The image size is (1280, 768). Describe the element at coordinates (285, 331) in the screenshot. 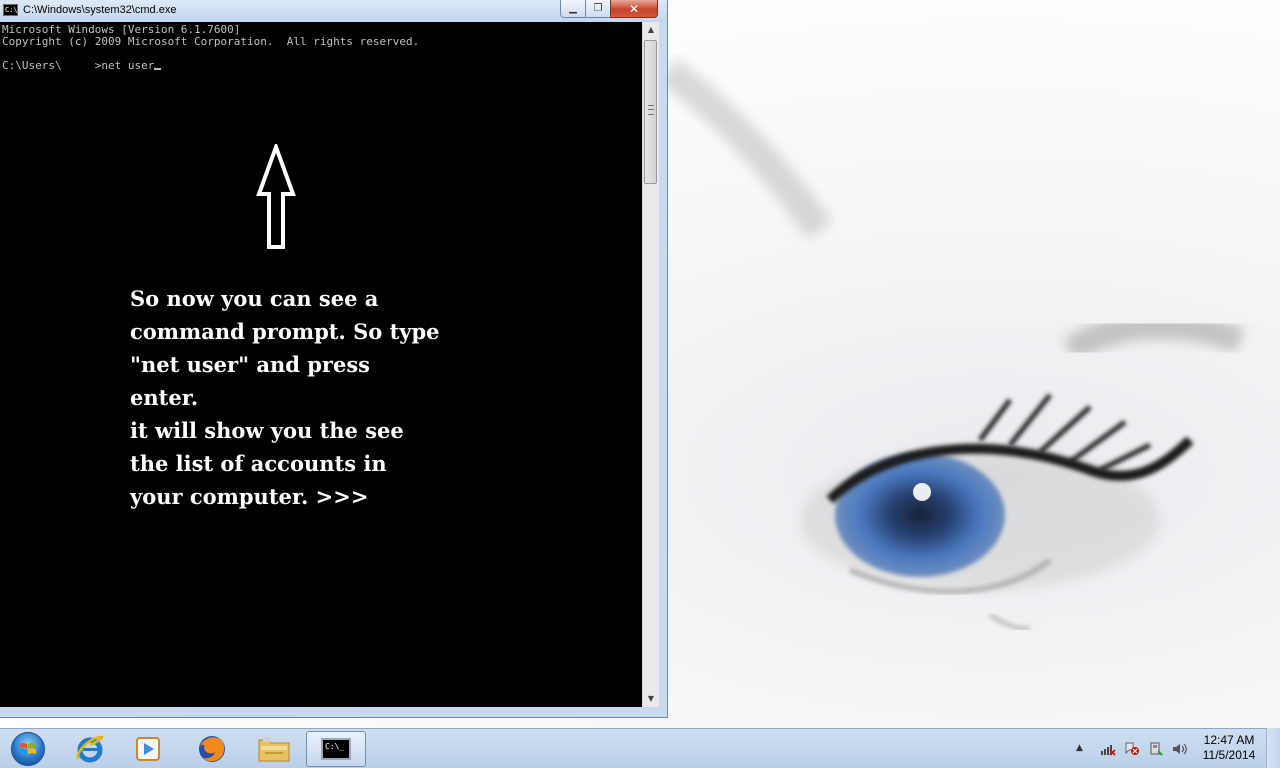

I see `annotation-line: command prompt. So type` at that location.